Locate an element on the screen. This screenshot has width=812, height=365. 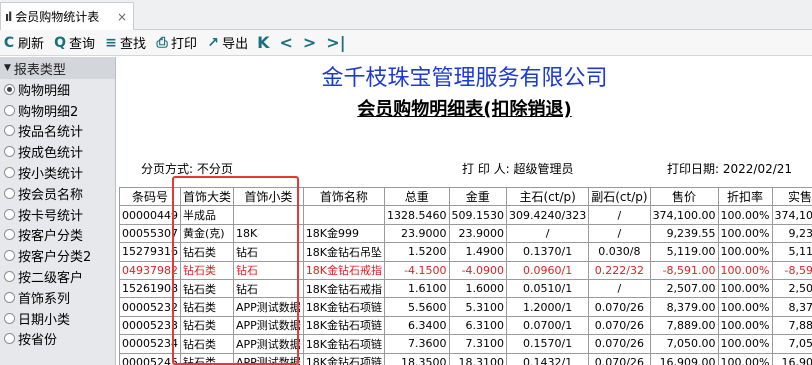
table-cell: APP测试数据 is located at coordinates (268, 344).